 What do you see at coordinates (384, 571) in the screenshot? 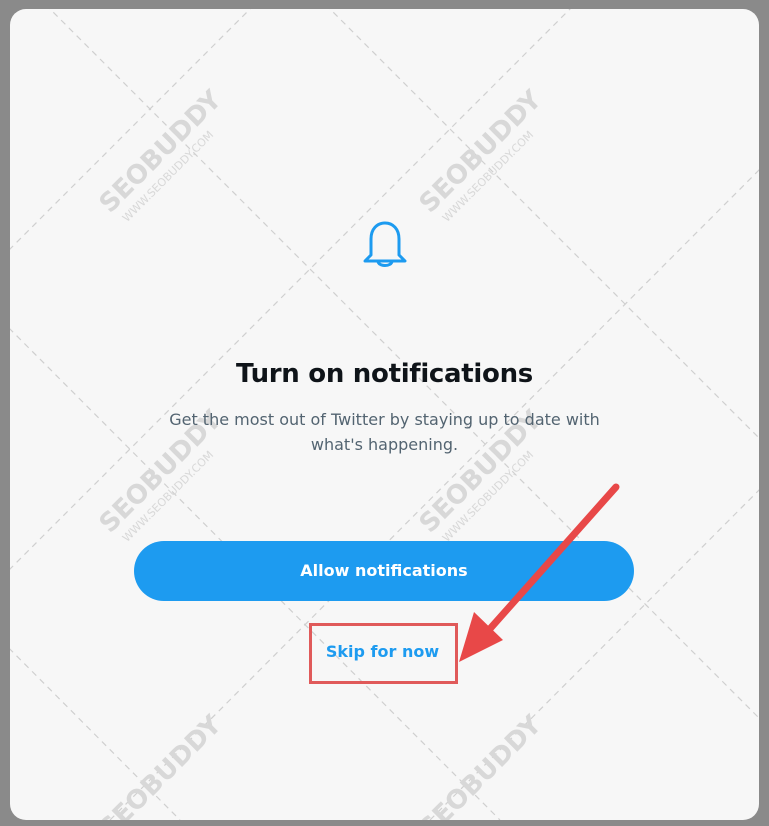
I see `allow-notifications-button: Allow notifications` at bounding box center [384, 571].